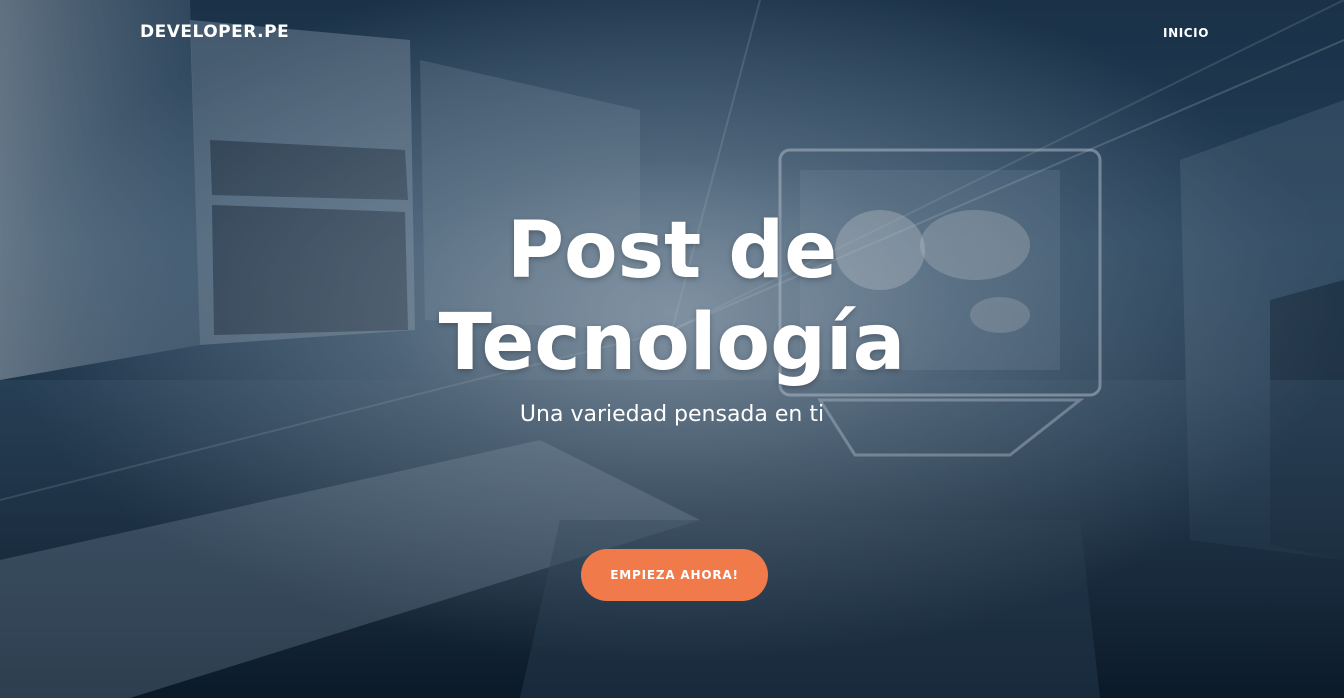  I want to click on navbar: DEVELOPER.PE INICIO, so click(672, 34).